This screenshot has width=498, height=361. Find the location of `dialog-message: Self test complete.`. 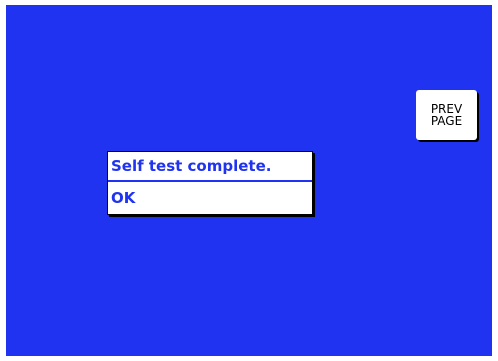

dialog-message: Self test complete. is located at coordinates (210, 167).